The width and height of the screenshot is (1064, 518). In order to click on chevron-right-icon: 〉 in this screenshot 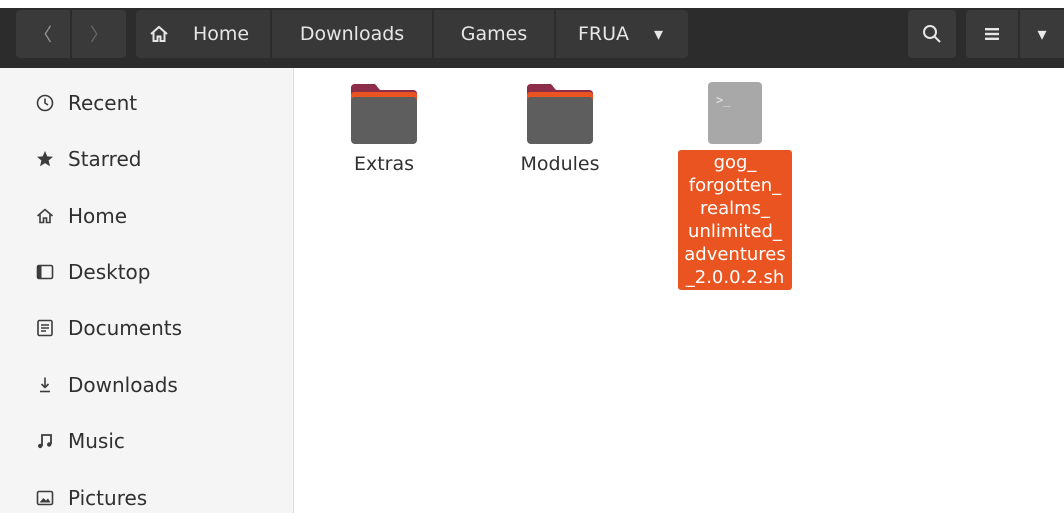, I will do `click(99, 35)`.